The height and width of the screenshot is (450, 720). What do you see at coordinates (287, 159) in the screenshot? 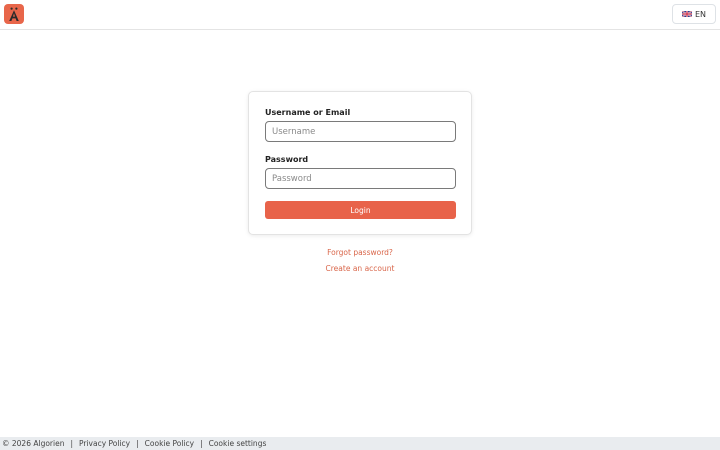
I see `password-label: Password` at bounding box center [287, 159].